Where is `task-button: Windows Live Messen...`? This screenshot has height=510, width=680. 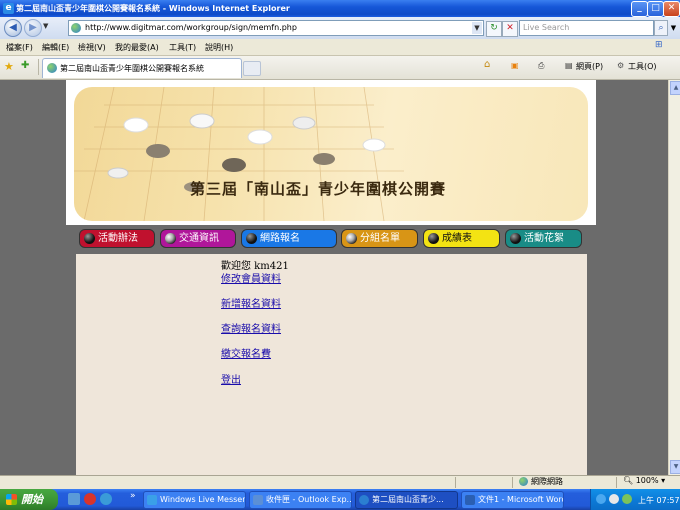 task-button: Windows Live Messen... is located at coordinates (194, 500).